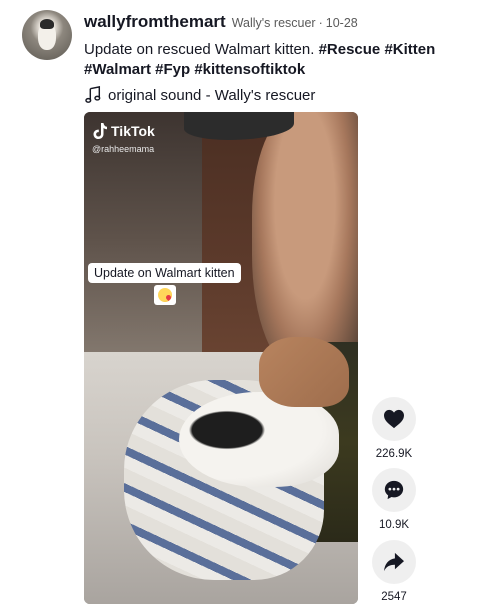 The image size is (489, 607). I want to click on watermark-handle: @rahheemama, so click(123, 149).